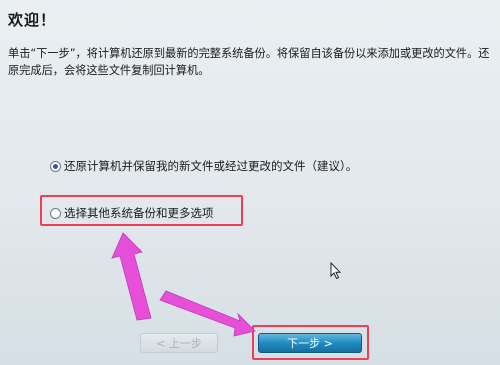  What do you see at coordinates (211, 166) in the screenshot?
I see `option-restore-keep-files-label: 还原计算机并保留我的新文件或经过更改的文件（建议）。` at bounding box center [211, 166].